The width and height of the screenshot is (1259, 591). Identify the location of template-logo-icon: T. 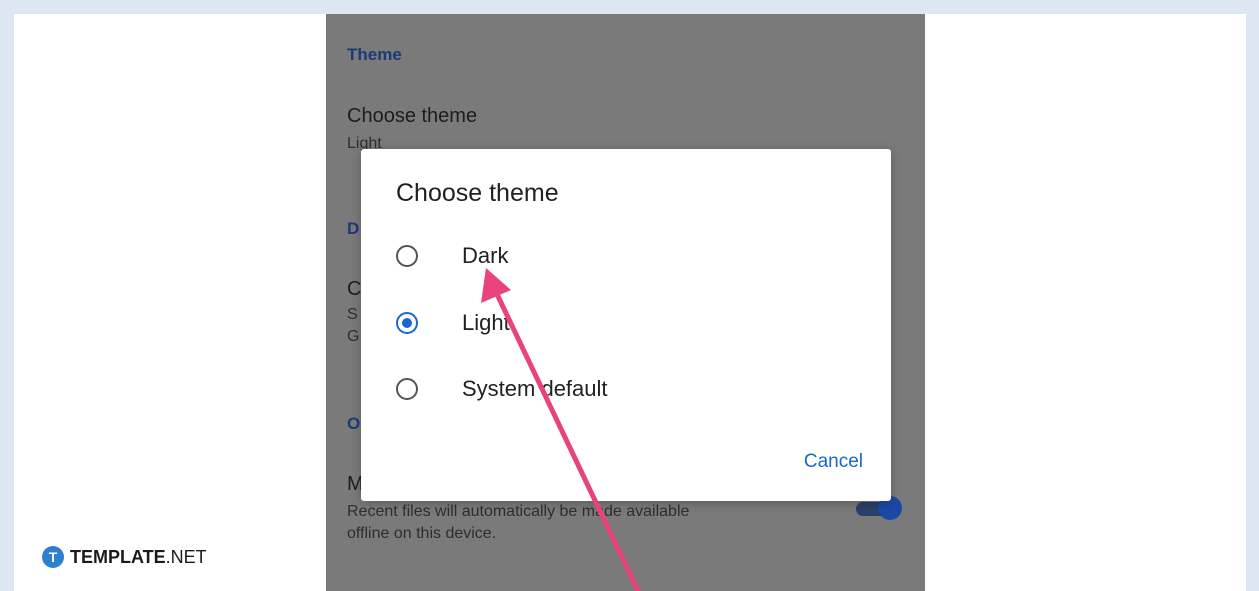
(53, 557).